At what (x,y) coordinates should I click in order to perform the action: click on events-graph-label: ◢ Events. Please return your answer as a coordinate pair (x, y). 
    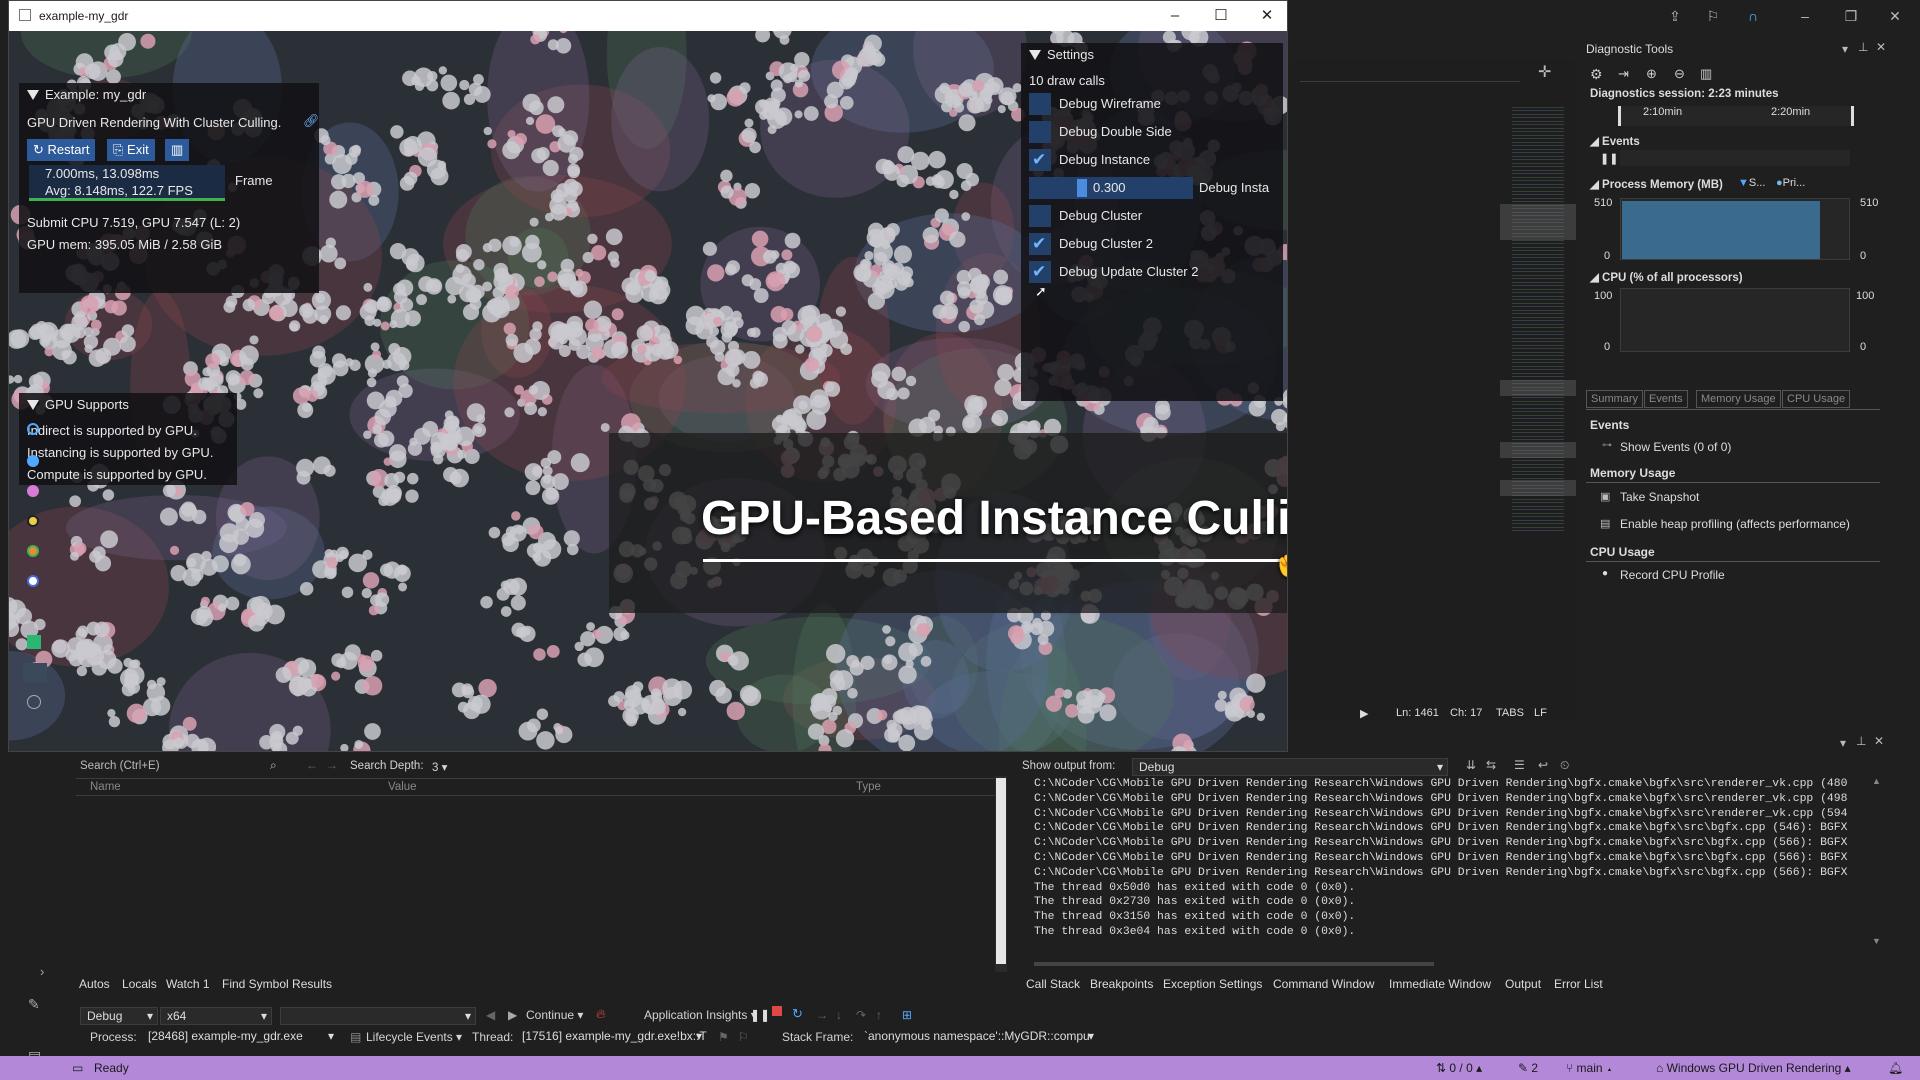
    Looking at the image, I should click on (1615, 141).